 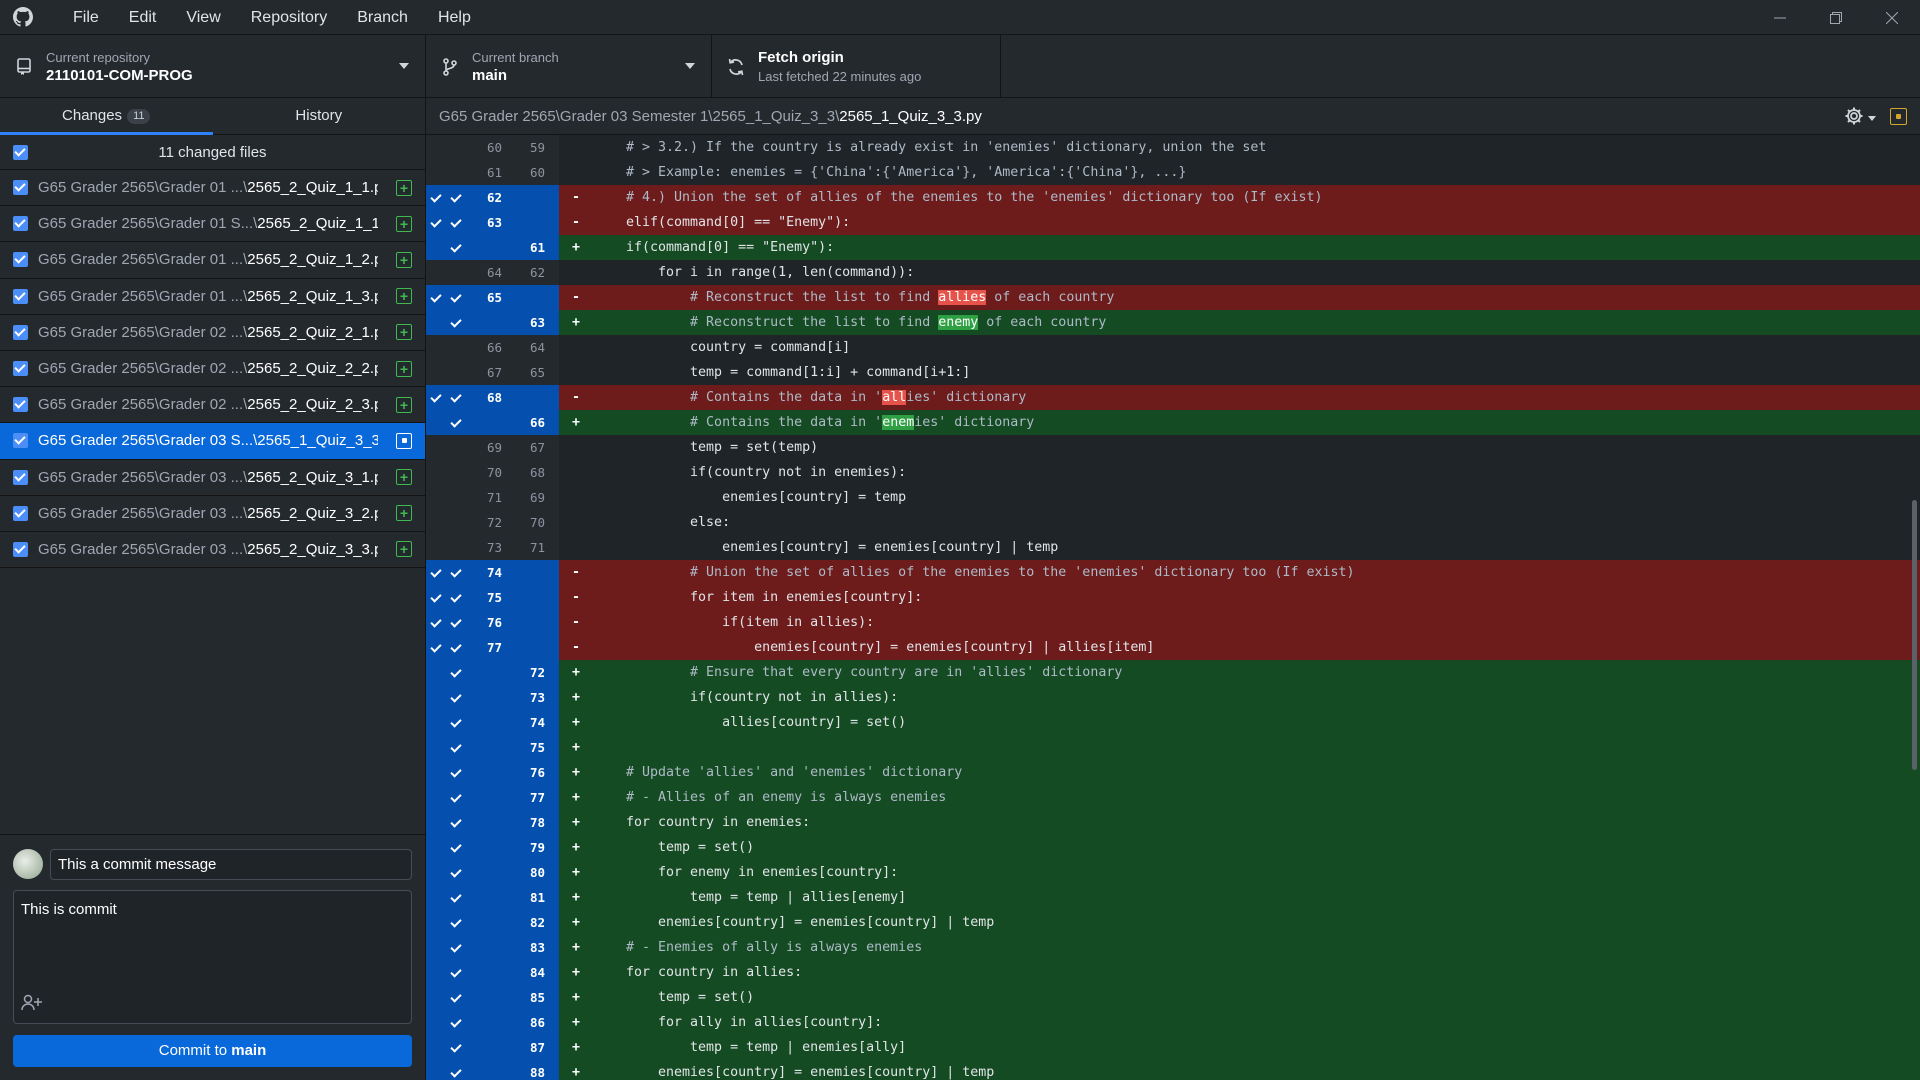 I want to click on menu-branch: Branch, so click(x=382, y=17).